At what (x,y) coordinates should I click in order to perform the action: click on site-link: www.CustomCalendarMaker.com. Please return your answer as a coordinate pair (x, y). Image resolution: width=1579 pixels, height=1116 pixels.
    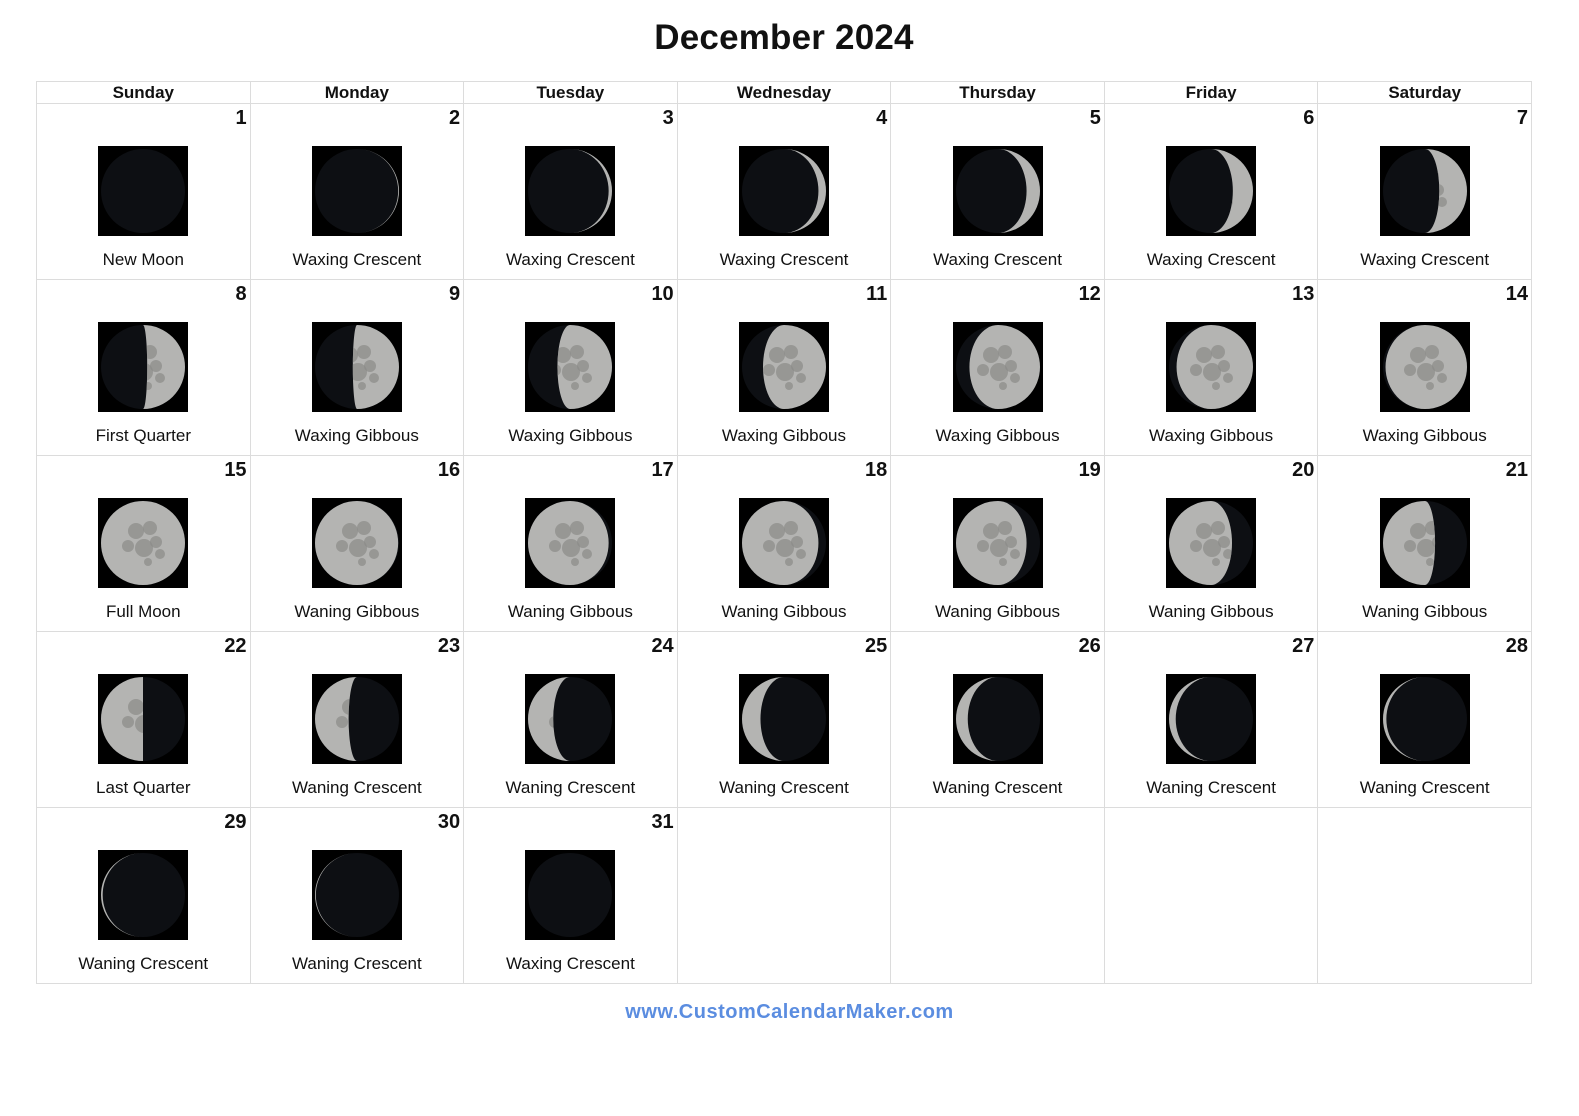
    Looking at the image, I should click on (789, 1012).